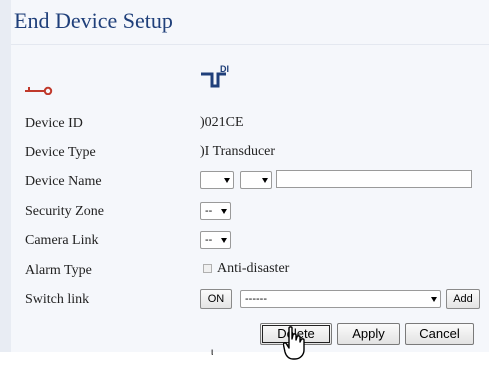 The width and height of the screenshot is (489, 365). I want to click on add-switch-button: Add, so click(463, 299).